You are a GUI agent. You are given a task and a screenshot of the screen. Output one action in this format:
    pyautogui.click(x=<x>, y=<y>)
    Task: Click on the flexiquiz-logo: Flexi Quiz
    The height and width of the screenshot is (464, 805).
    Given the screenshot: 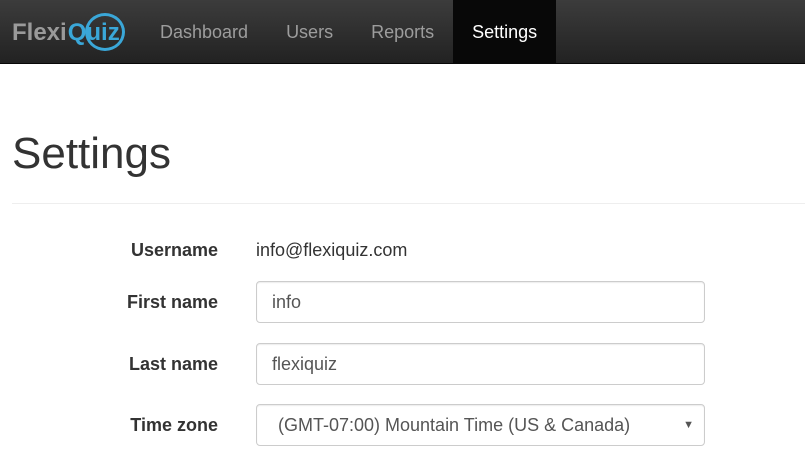 What is the action you would take?
    pyautogui.click(x=68, y=32)
    